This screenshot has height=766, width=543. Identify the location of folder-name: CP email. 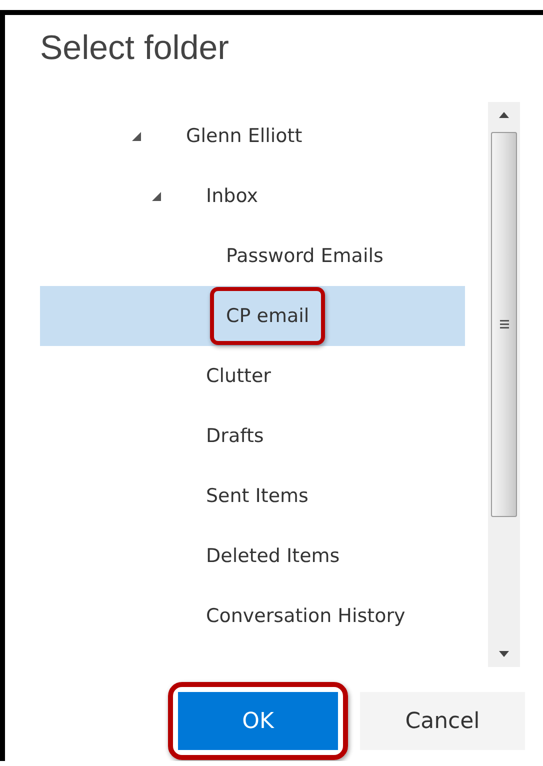
(268, 316).